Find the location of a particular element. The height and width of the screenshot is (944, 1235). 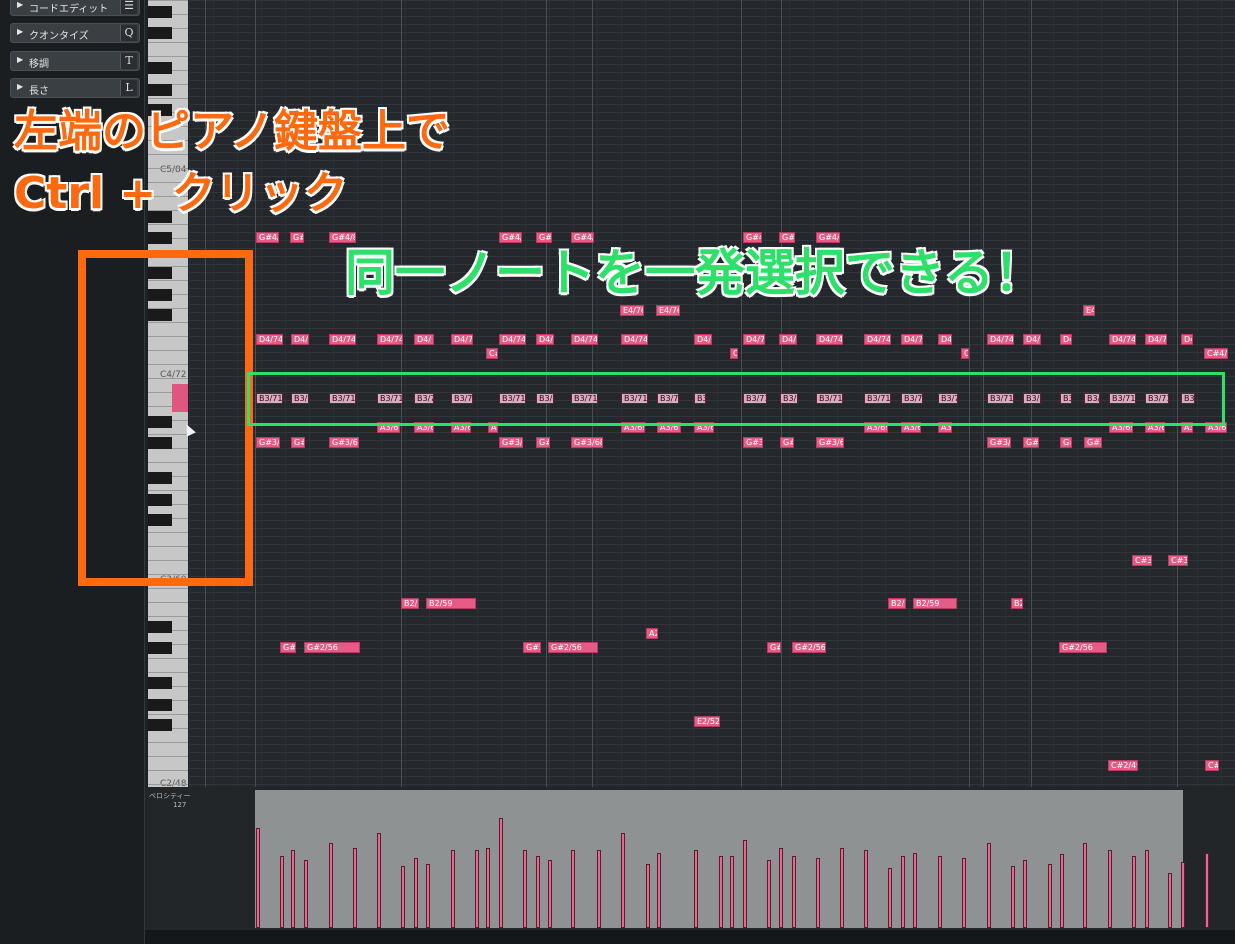

midi-note: G#4, is located at coordinates (752, 237).